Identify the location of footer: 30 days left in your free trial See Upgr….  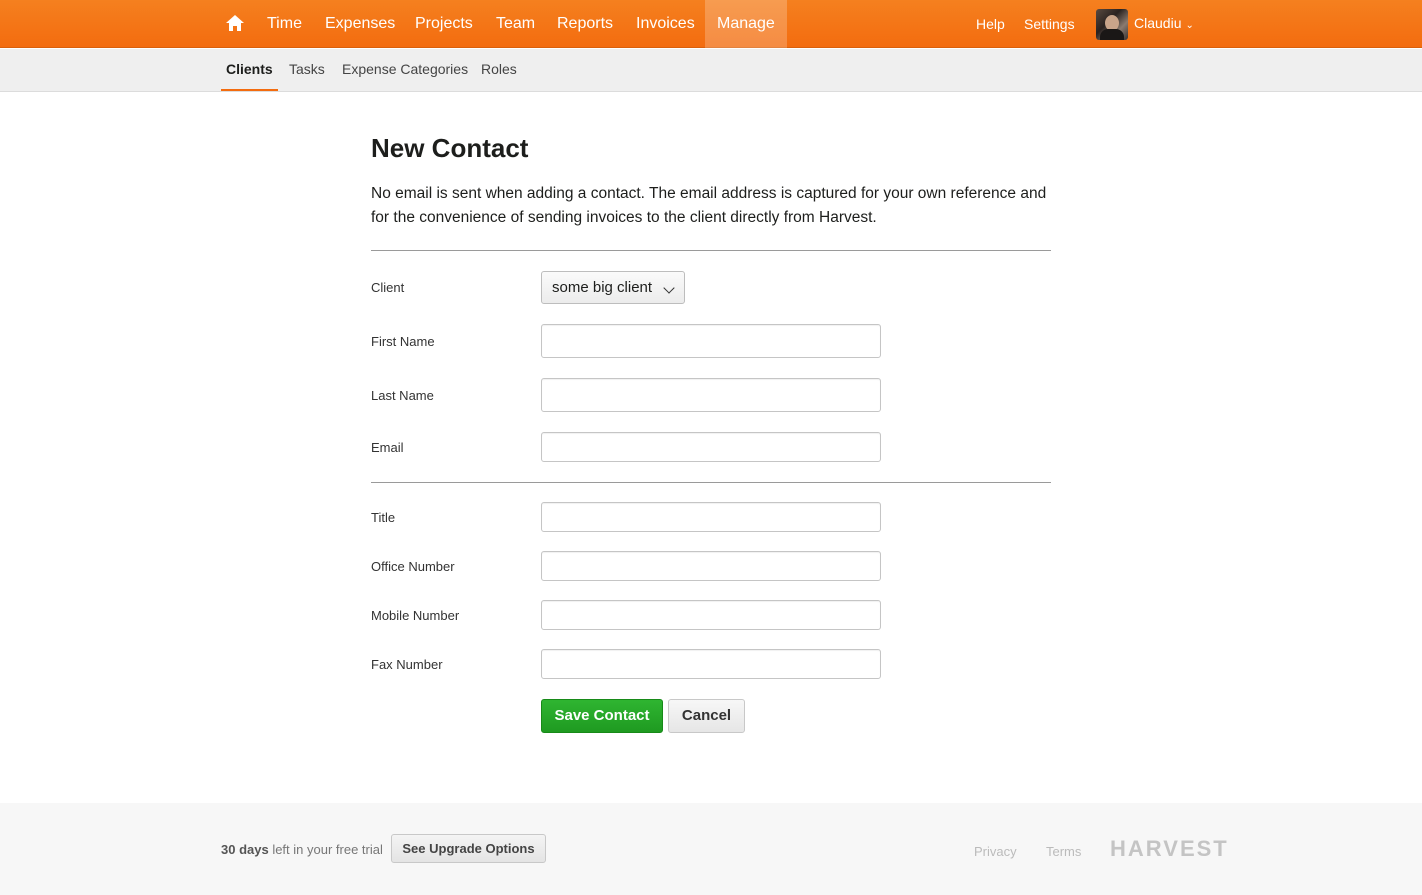
(711, 849).